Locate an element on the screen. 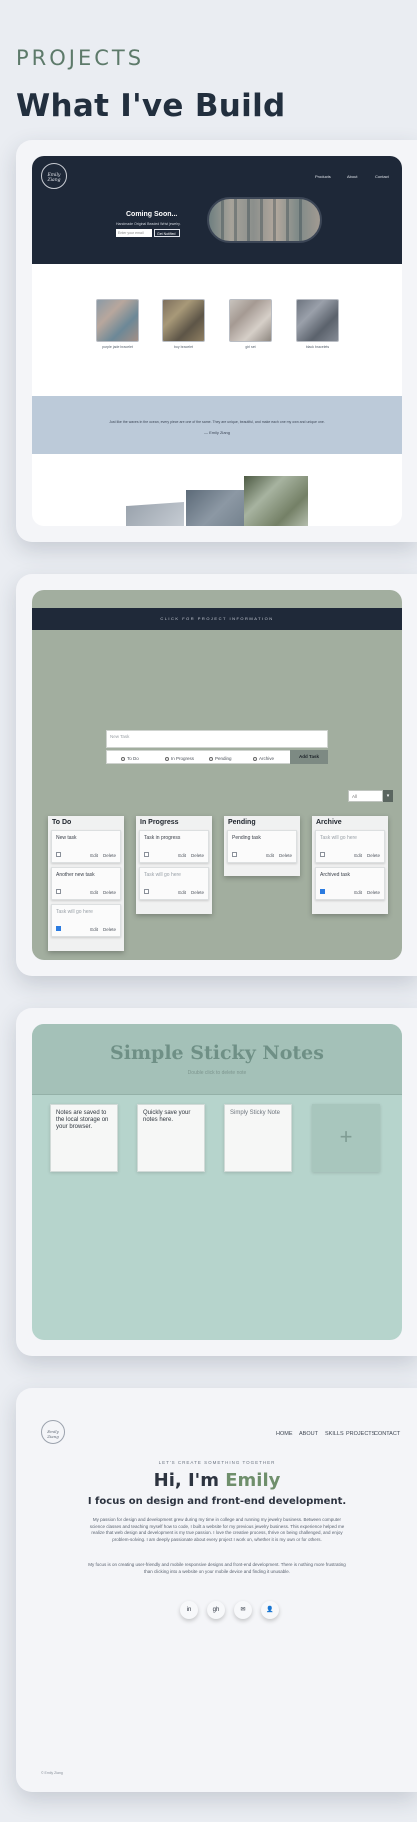 The height and width of the screenshot is (1822, 417). email-input: Enter your email is located at coordinates (134, 233).